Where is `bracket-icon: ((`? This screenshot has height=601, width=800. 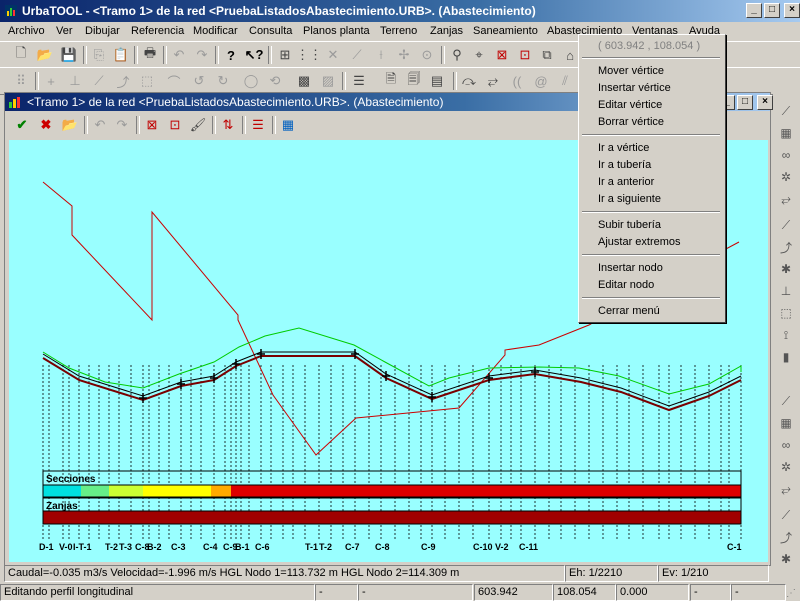
bracket-icon: (( is located at coordinates (517, 81).